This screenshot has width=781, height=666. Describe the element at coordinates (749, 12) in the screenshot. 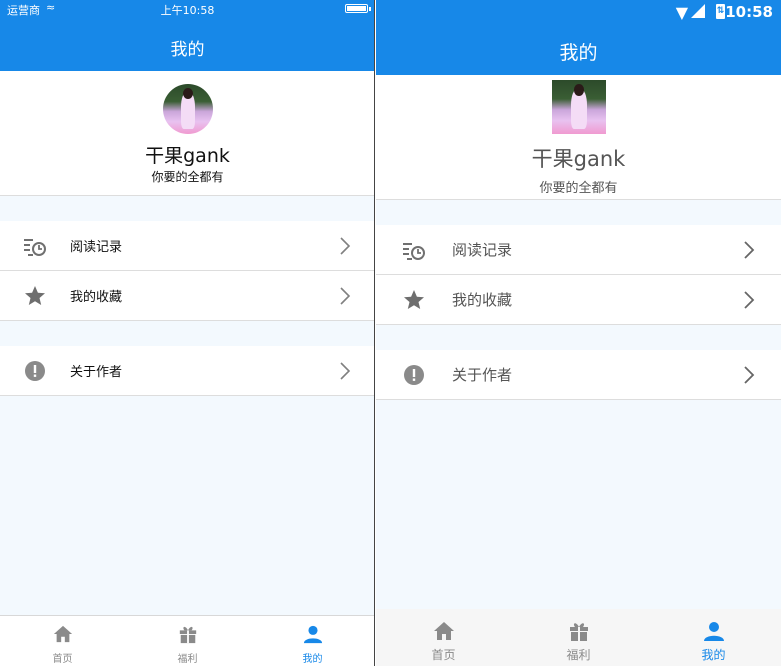

I see `status-time: 10:58` at that location.